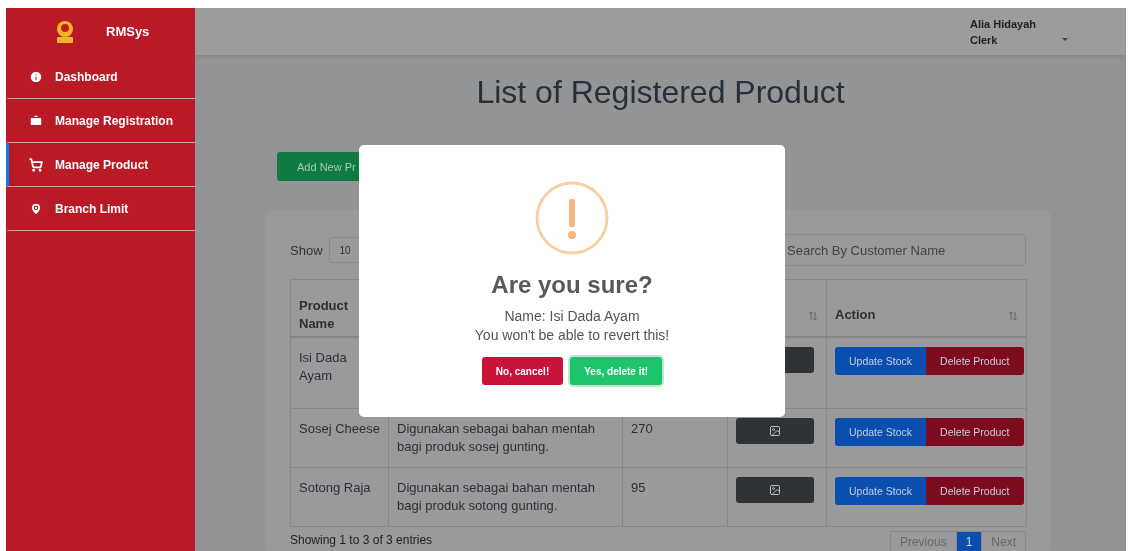 The height and width of the screenshot is (551, 1136). I want to click on caret-icon, so click(1065, 39).